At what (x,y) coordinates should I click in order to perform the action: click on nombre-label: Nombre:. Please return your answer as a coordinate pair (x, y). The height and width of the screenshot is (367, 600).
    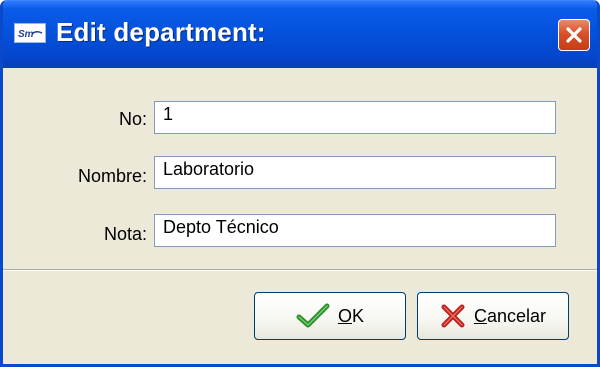
    Looking at the image, I should click on (112, 176).